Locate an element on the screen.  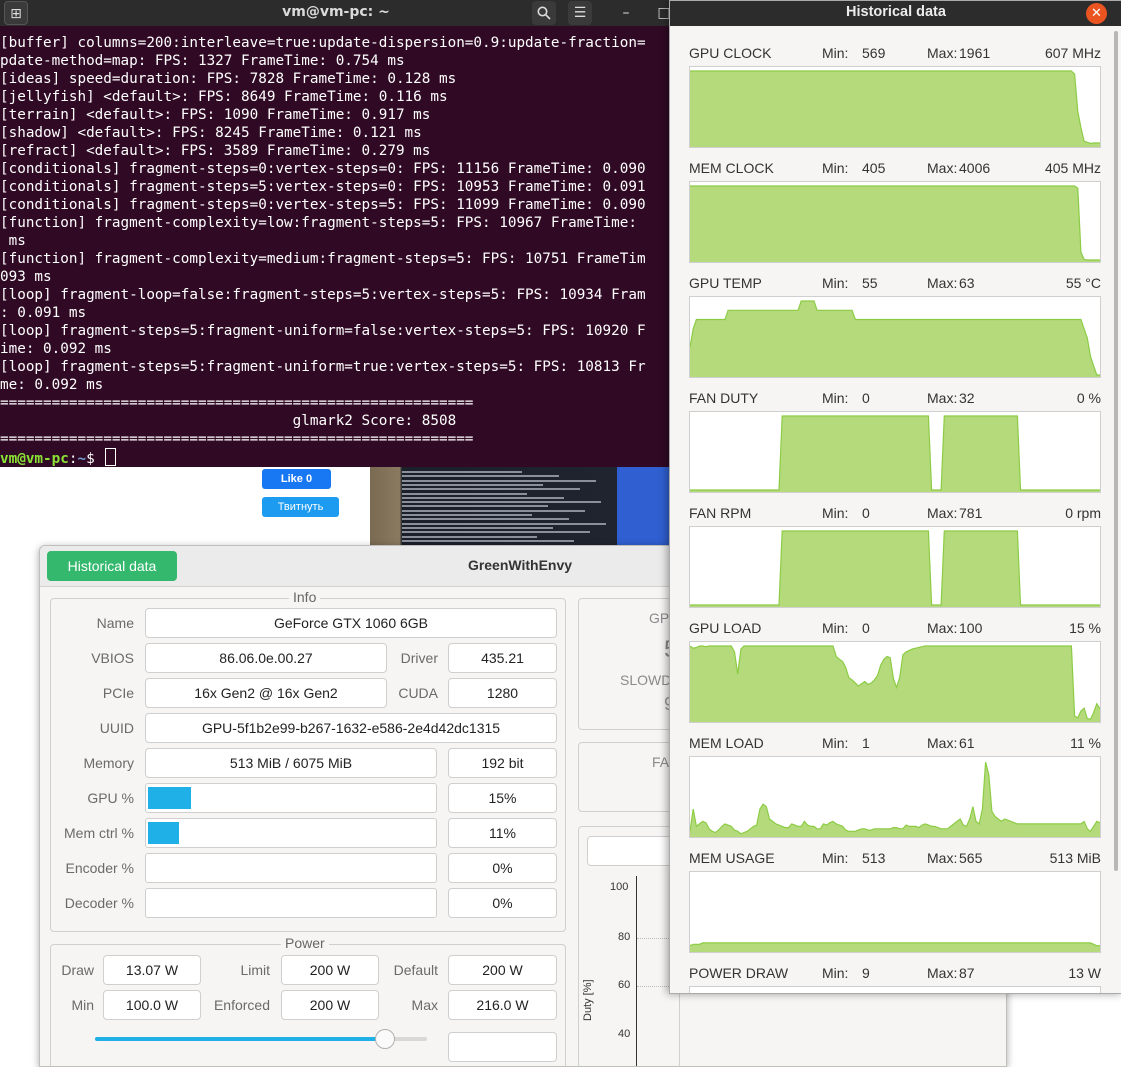
memory-bus-field: 192 bit is located at coordinates (502, 763).